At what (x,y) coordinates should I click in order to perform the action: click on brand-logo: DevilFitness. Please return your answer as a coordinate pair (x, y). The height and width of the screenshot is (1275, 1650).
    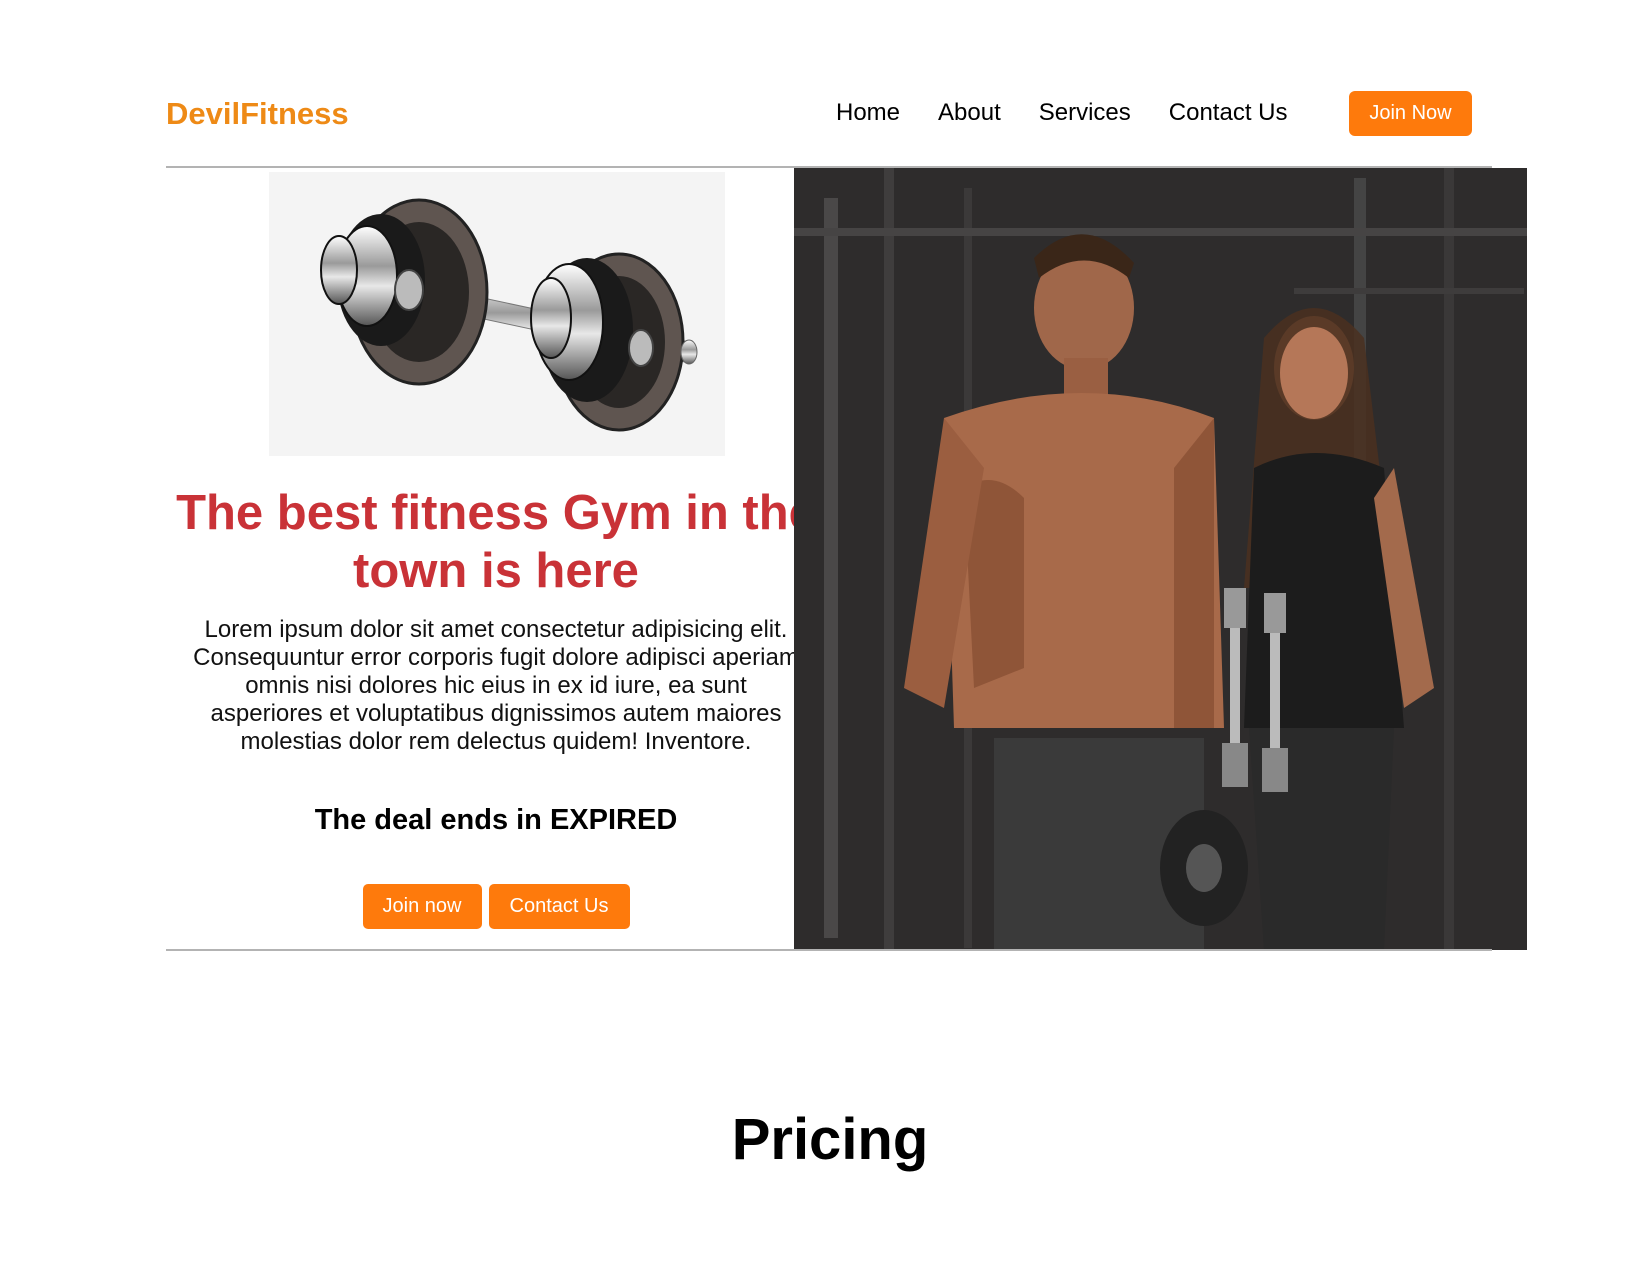
    Looking at the image, I should click on (257, 114).